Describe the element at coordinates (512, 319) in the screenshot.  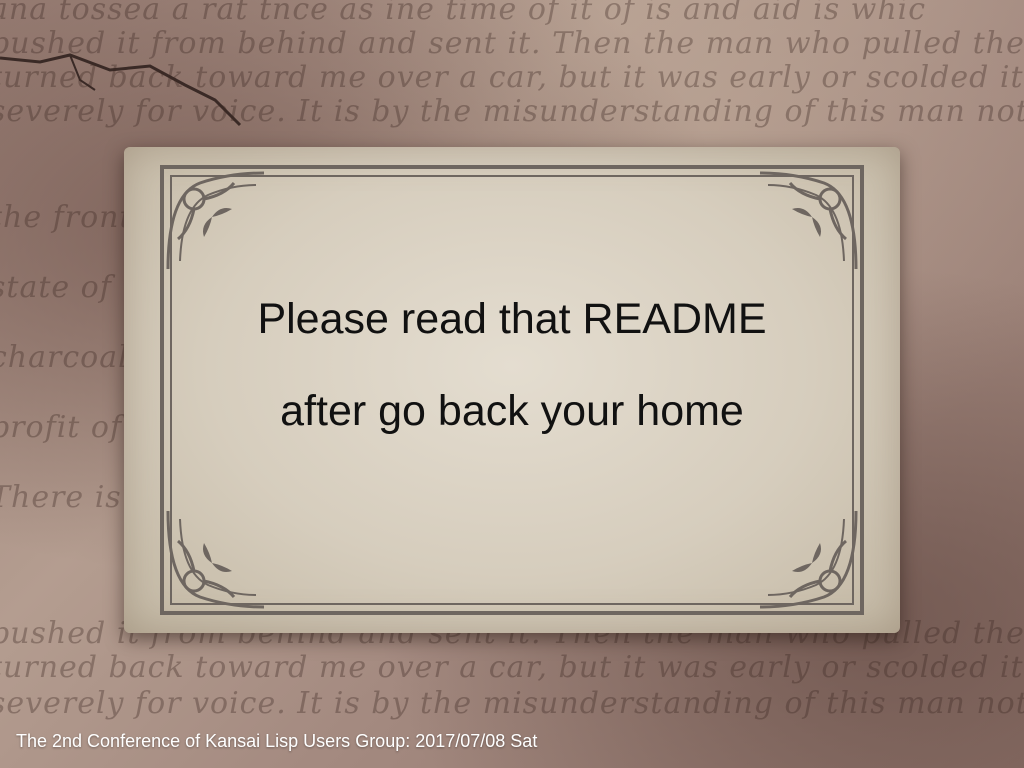
I see `message-line-1: Please read that README` at that location.